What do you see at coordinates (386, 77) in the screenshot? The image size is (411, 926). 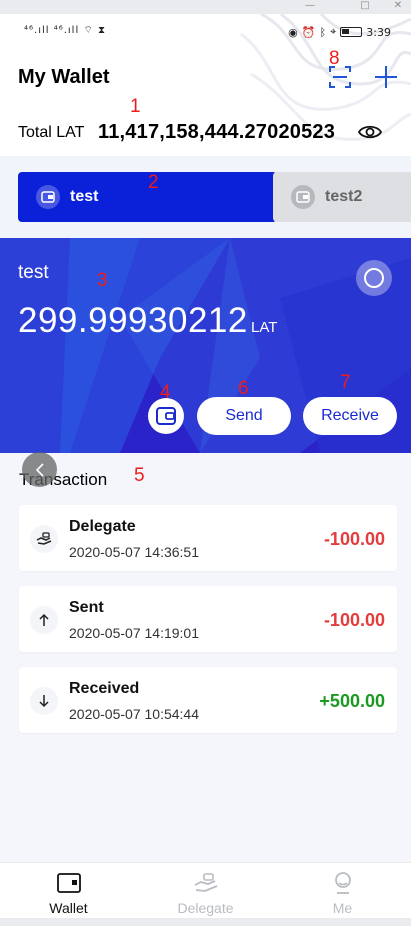 I see `plus-icon` at bounding box center [386, 77].